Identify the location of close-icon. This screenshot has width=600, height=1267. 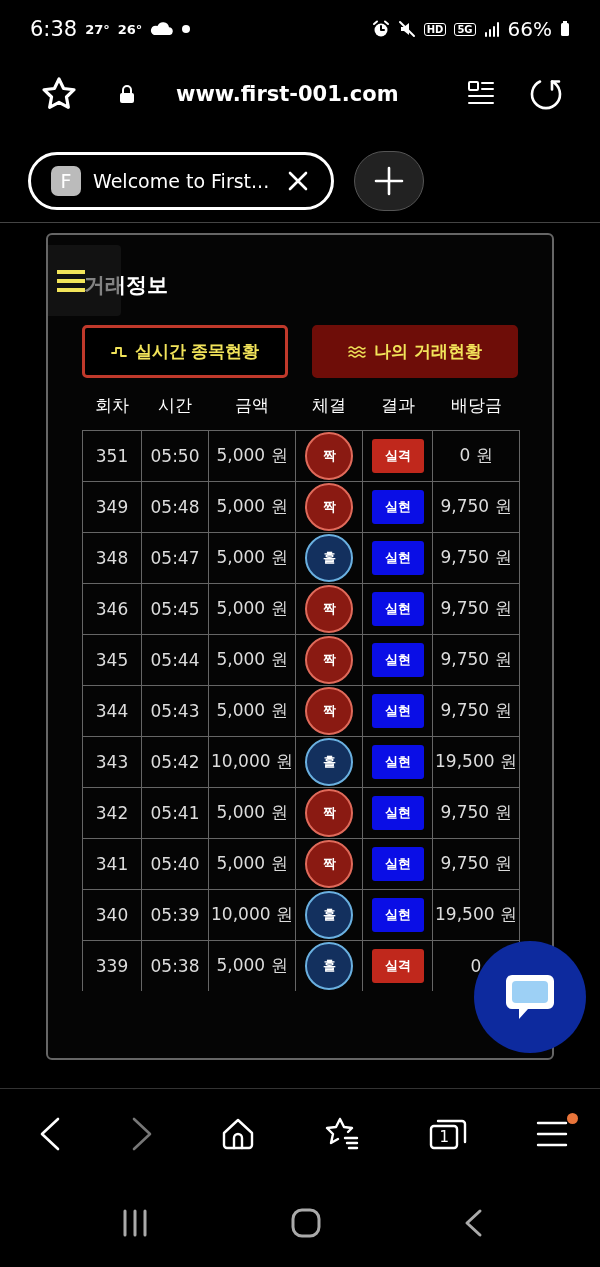
(298, 181).